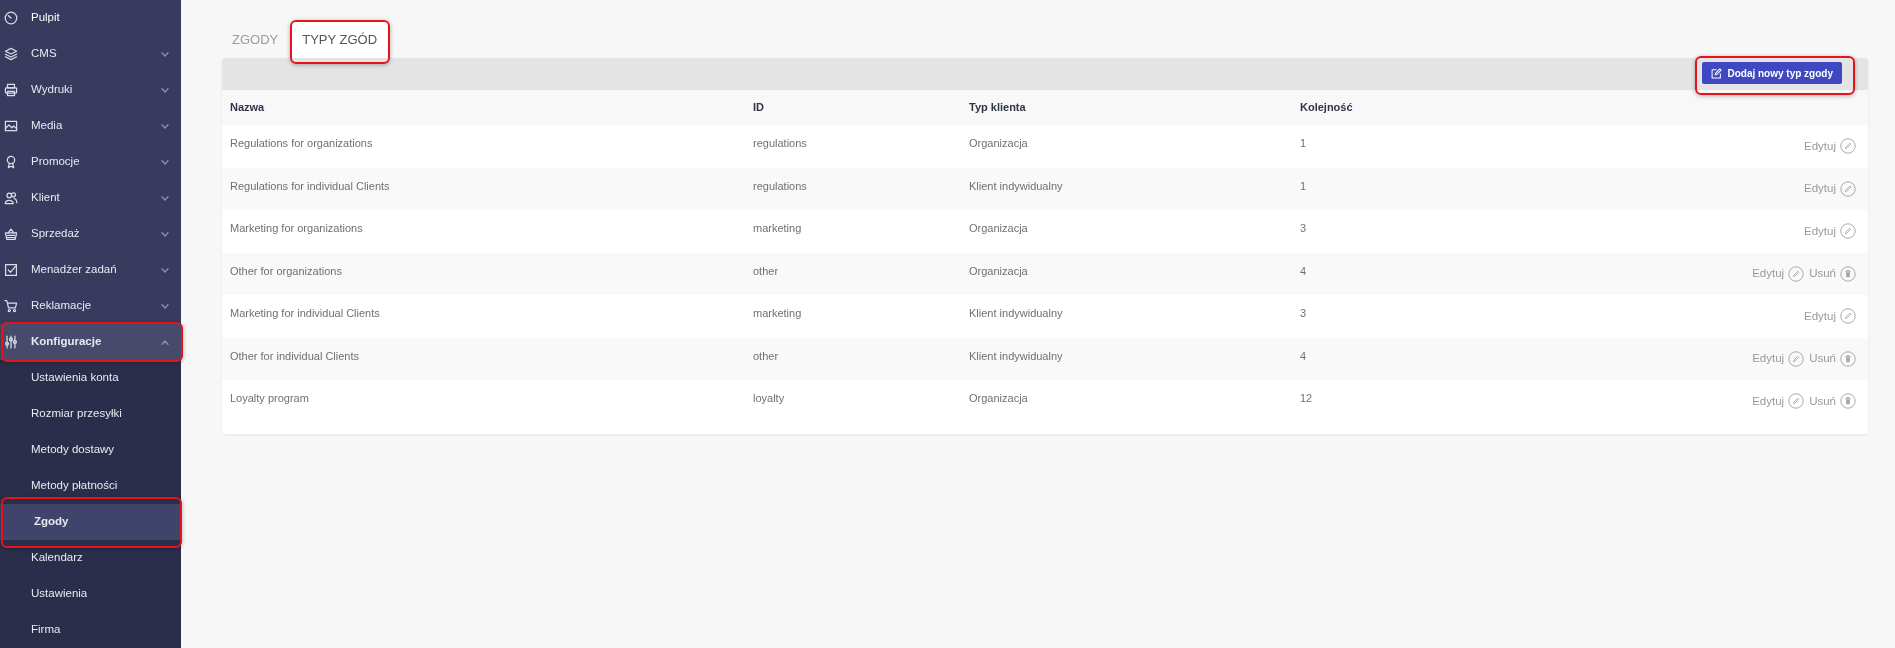  I want to click on sidebar-item: CMS, so click(90, 54).